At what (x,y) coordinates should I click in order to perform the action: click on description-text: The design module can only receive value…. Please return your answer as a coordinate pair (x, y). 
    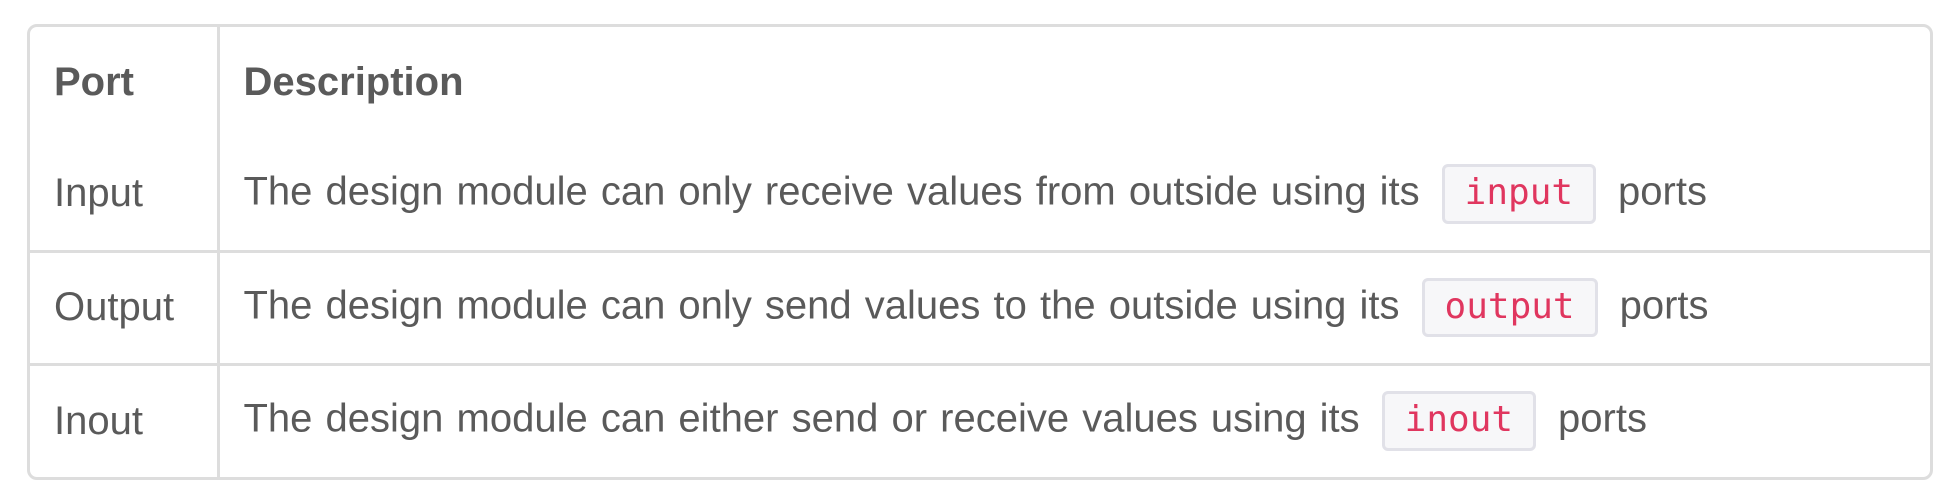
    Looking at the image, I should click on (831, 191).